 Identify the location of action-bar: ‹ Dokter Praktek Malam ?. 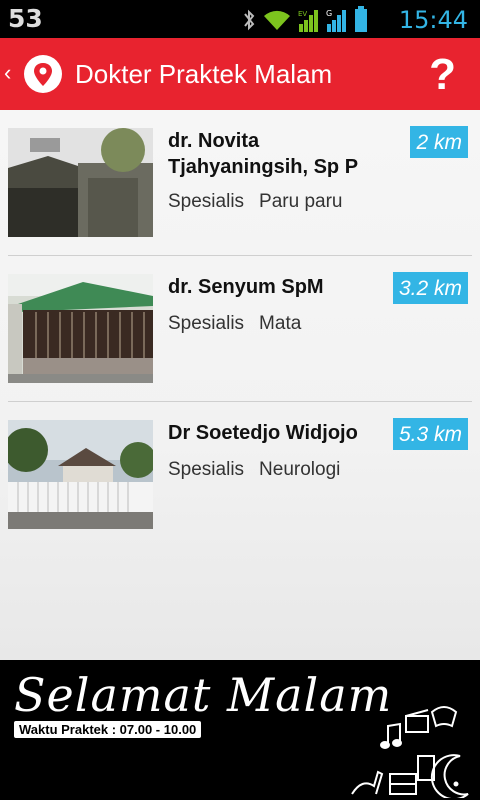
(240, 74).